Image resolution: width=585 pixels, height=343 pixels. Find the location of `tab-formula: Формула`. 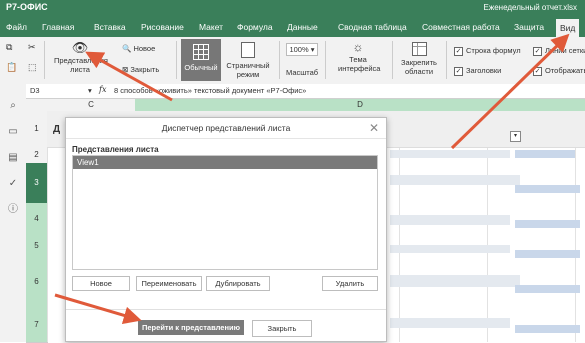

tab-formula: Формула is located at coordinates (255, 28).